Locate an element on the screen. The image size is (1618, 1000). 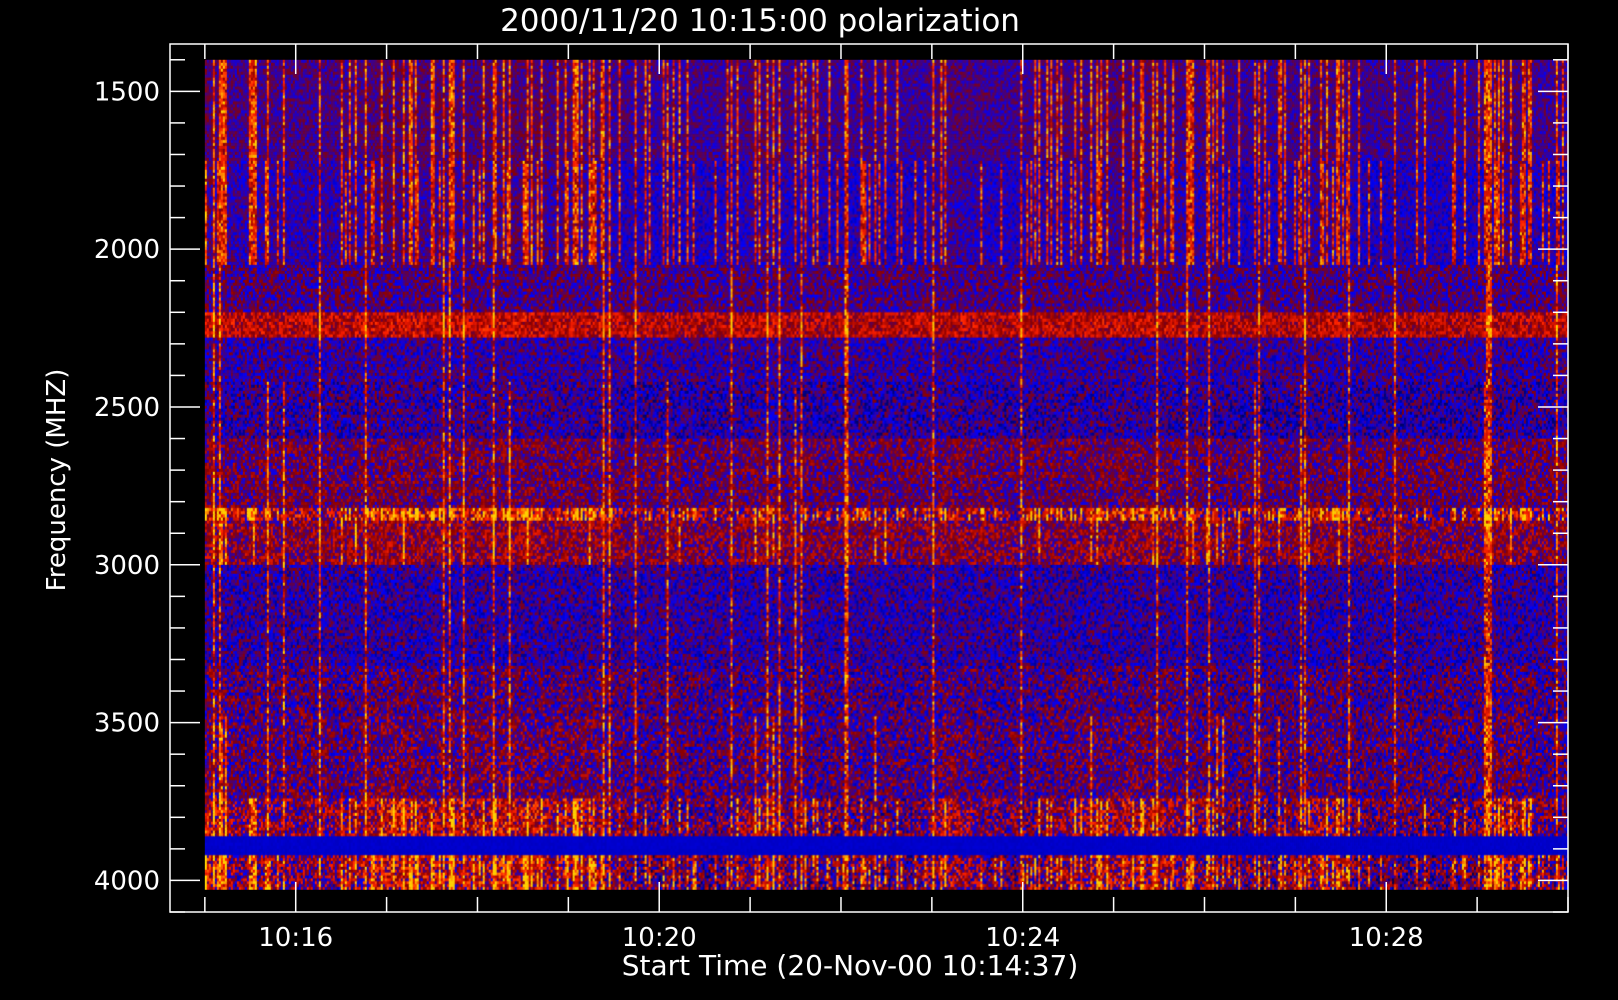
y-axis-label: Frequency (MHZ) is located at coordinates (57, 480).